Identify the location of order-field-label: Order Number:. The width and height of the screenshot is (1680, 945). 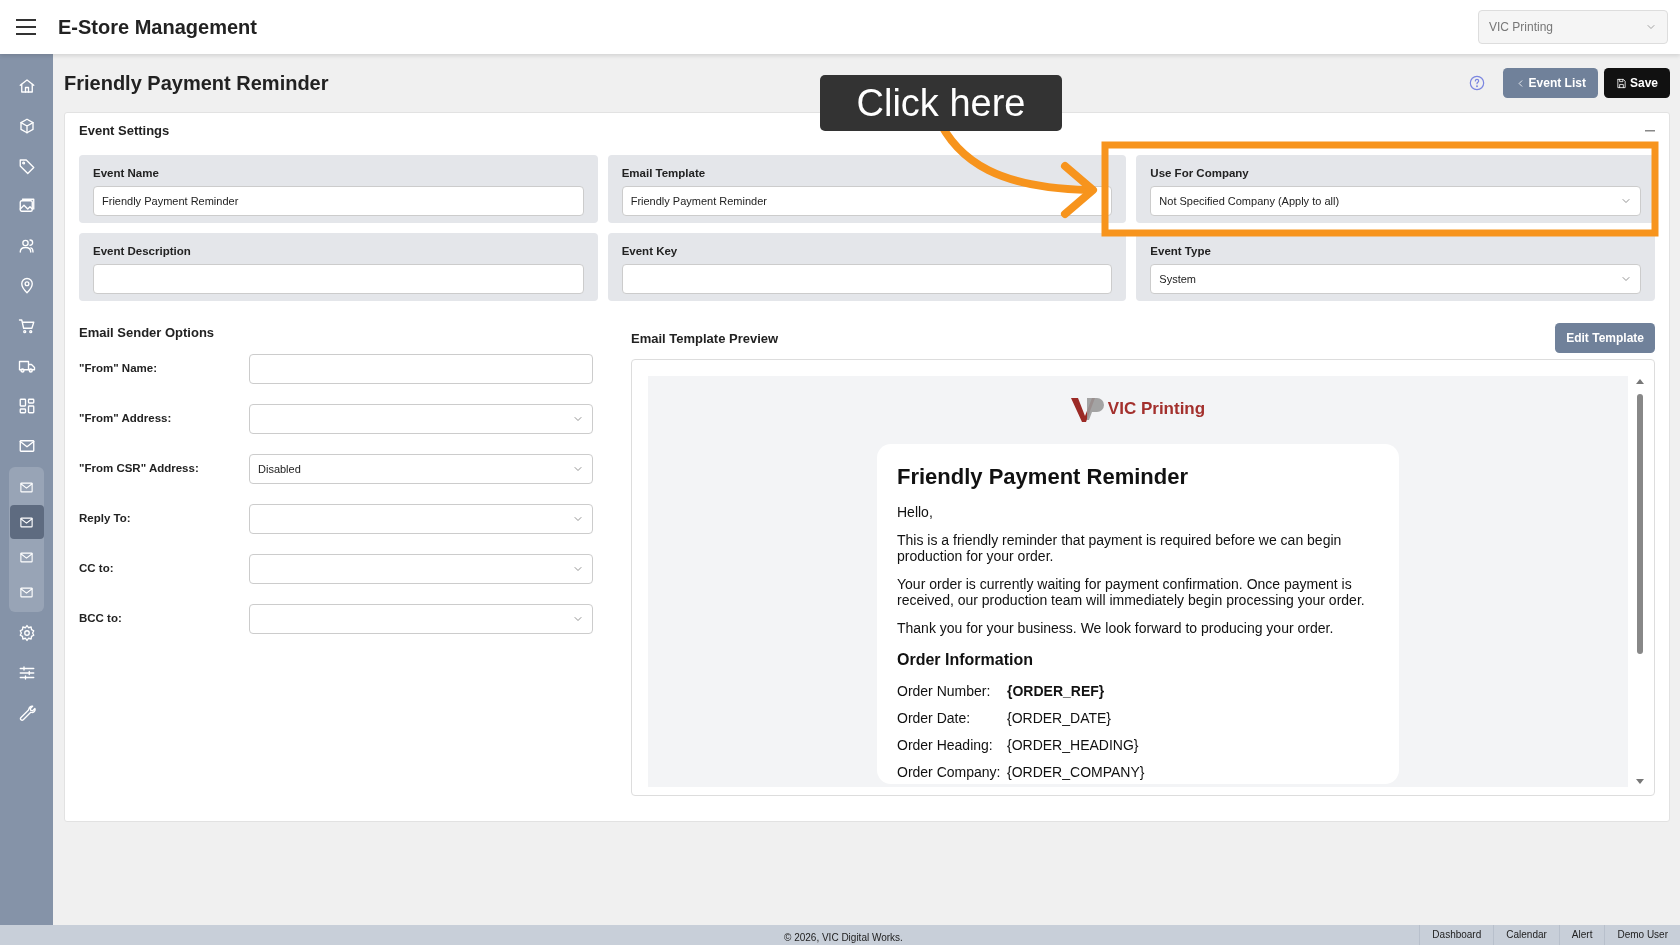
(944, 691).